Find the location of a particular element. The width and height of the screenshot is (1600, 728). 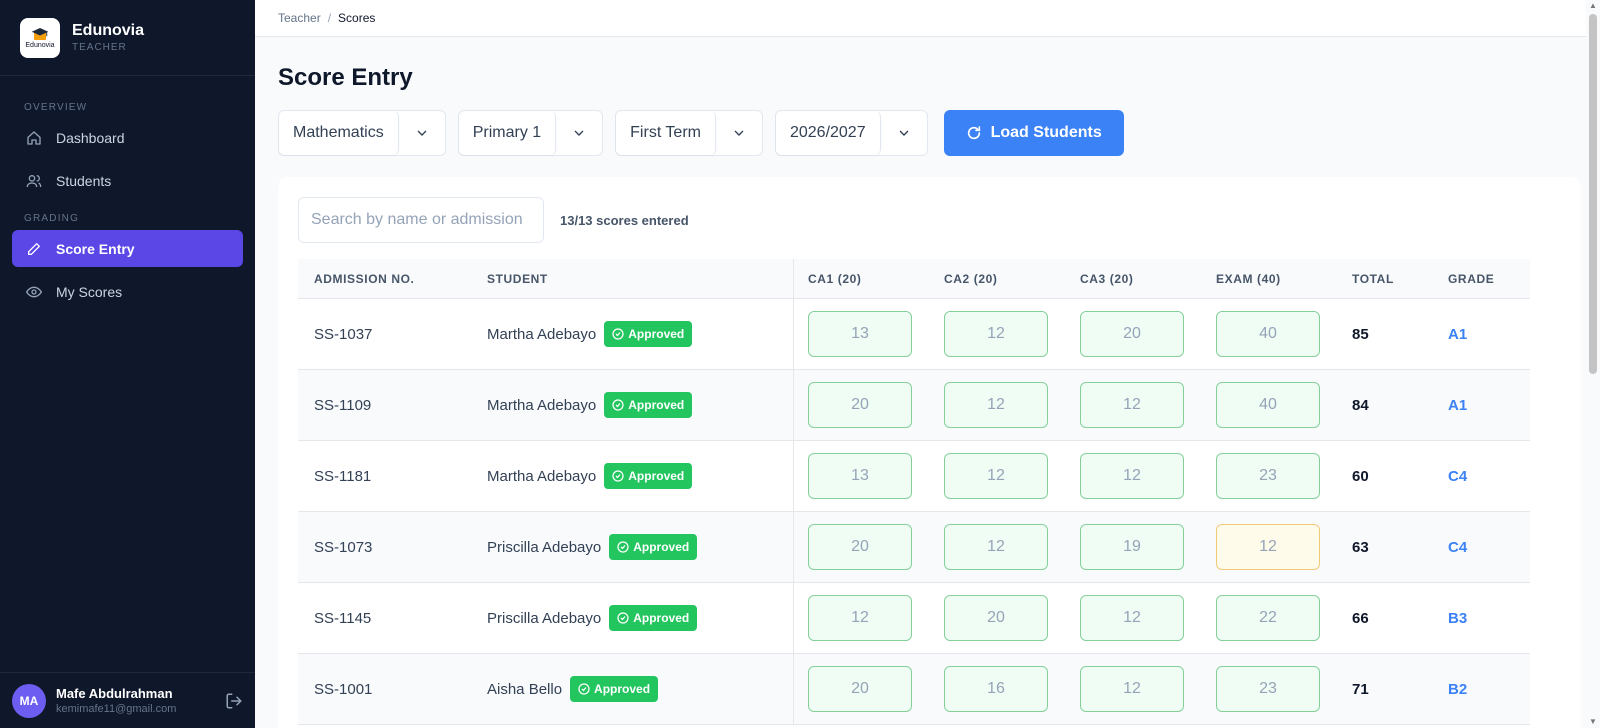

session-select: 2026/2027 is located at coordinates (851, 133).